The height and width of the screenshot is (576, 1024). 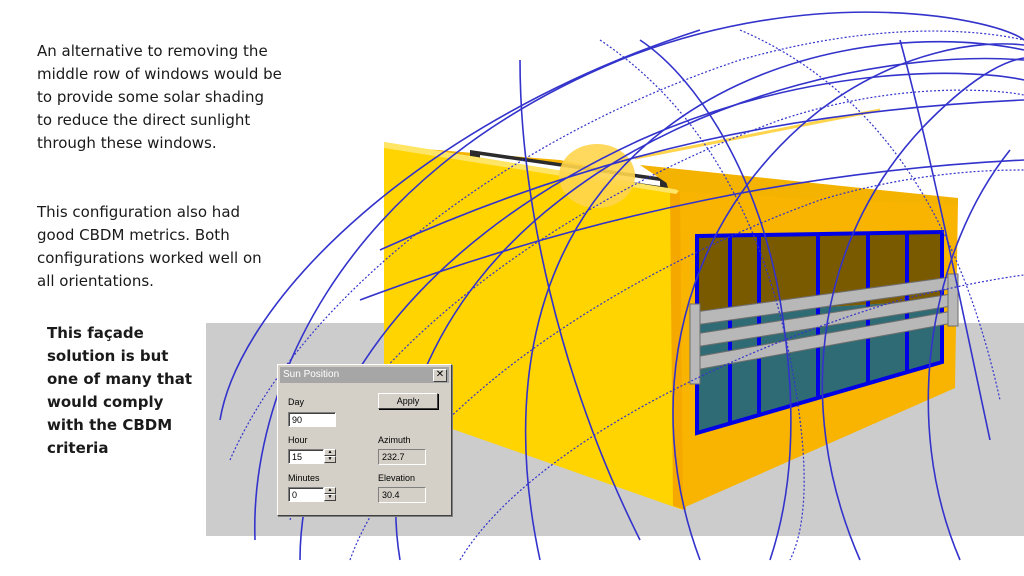 I want to click on dialog-title-bar: Sun Position ✕, so click(x=364, y=375).